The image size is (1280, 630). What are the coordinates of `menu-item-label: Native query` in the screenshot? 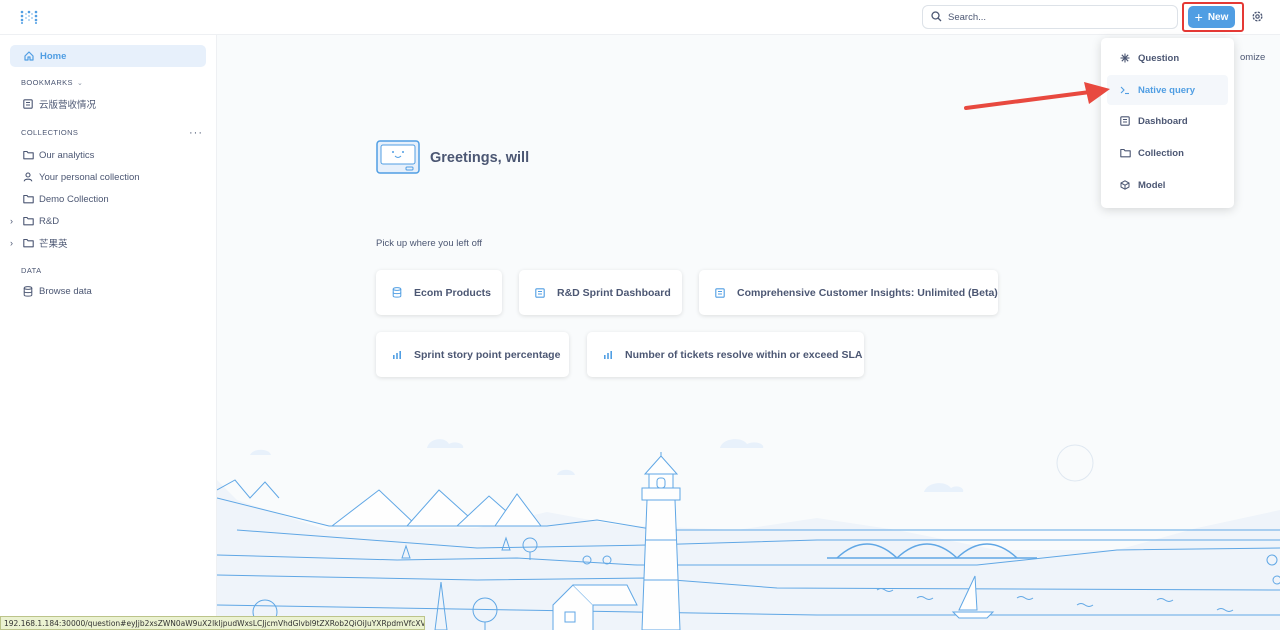 It's located at (1167, 90).